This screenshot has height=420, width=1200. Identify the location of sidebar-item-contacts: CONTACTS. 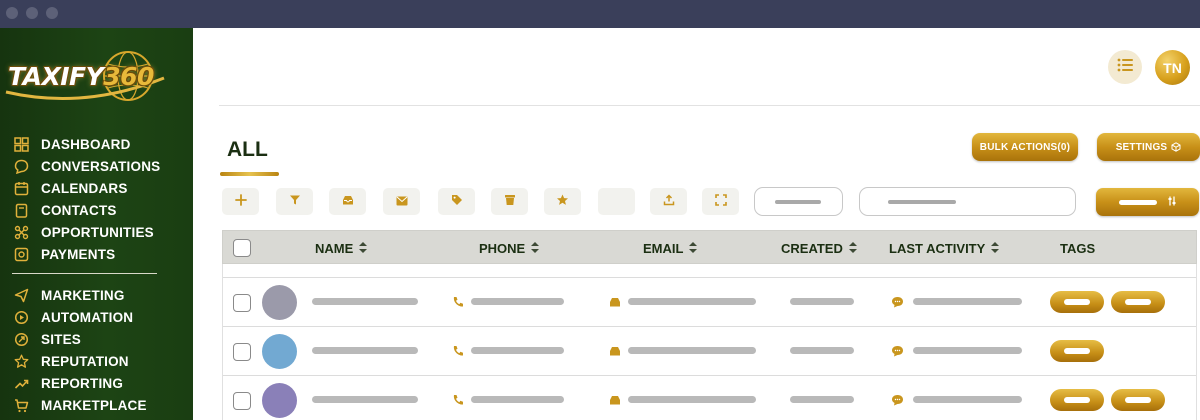
(99, 210).